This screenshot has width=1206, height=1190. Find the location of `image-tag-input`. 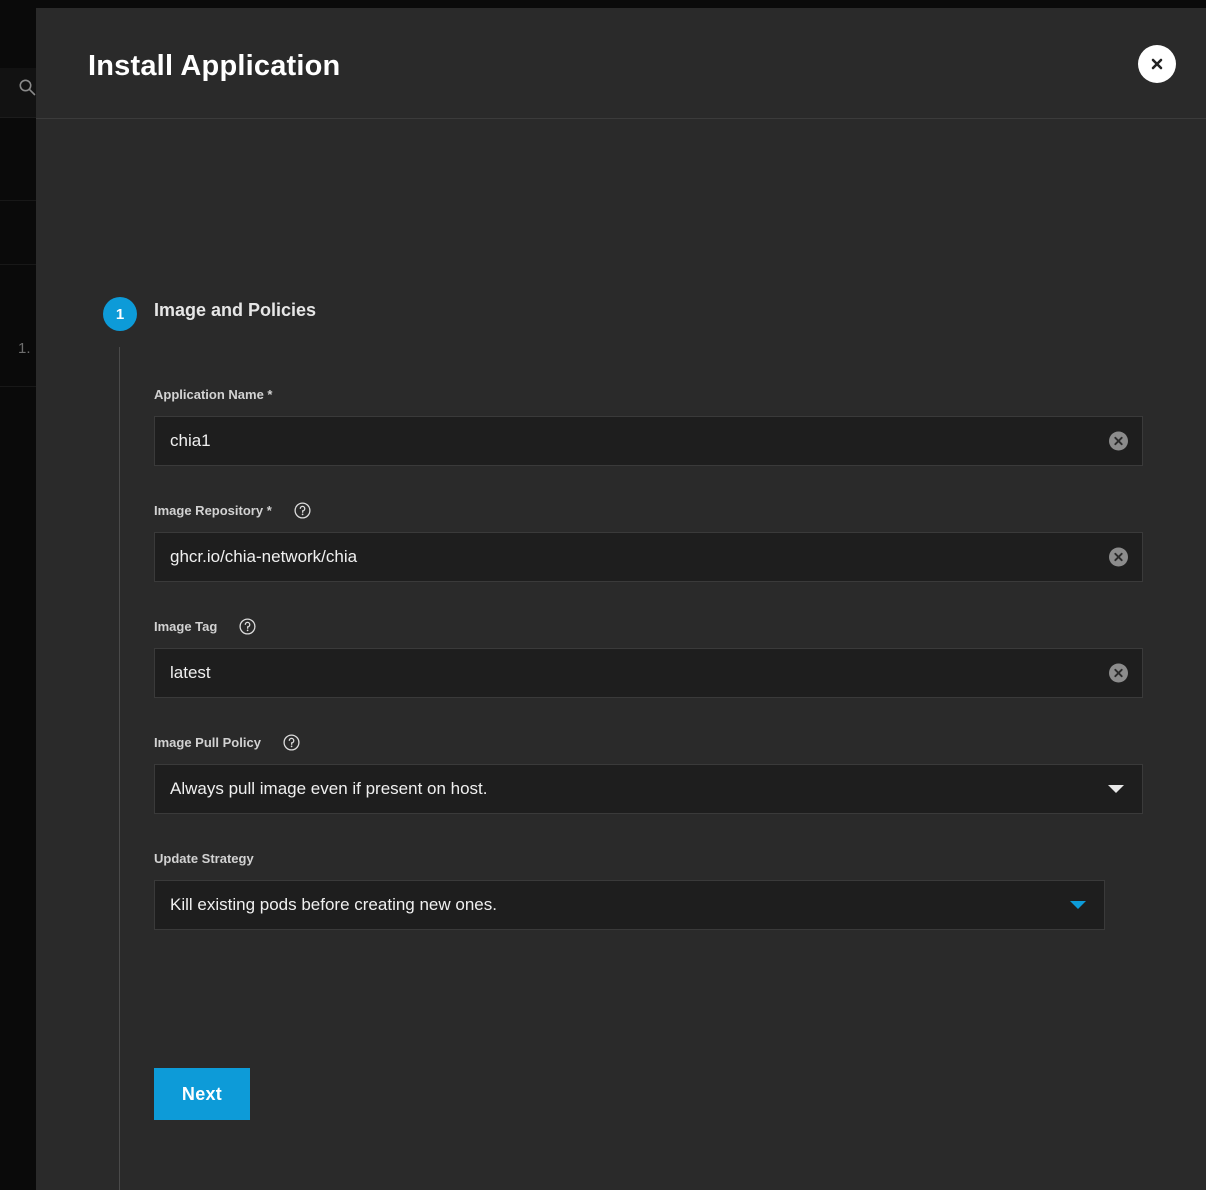

image-tag-input is located at coordinates (648, 673).